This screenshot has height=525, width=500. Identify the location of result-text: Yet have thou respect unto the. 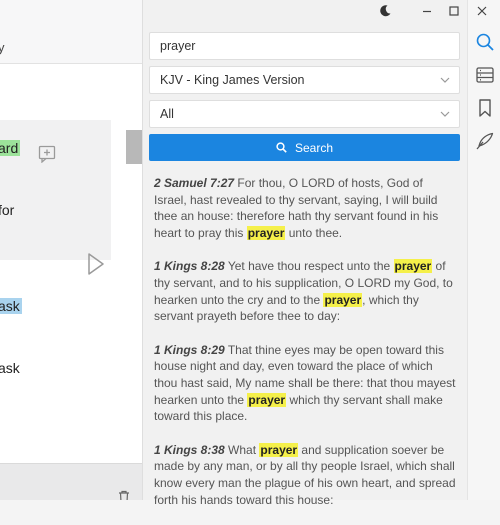
(310, 266).